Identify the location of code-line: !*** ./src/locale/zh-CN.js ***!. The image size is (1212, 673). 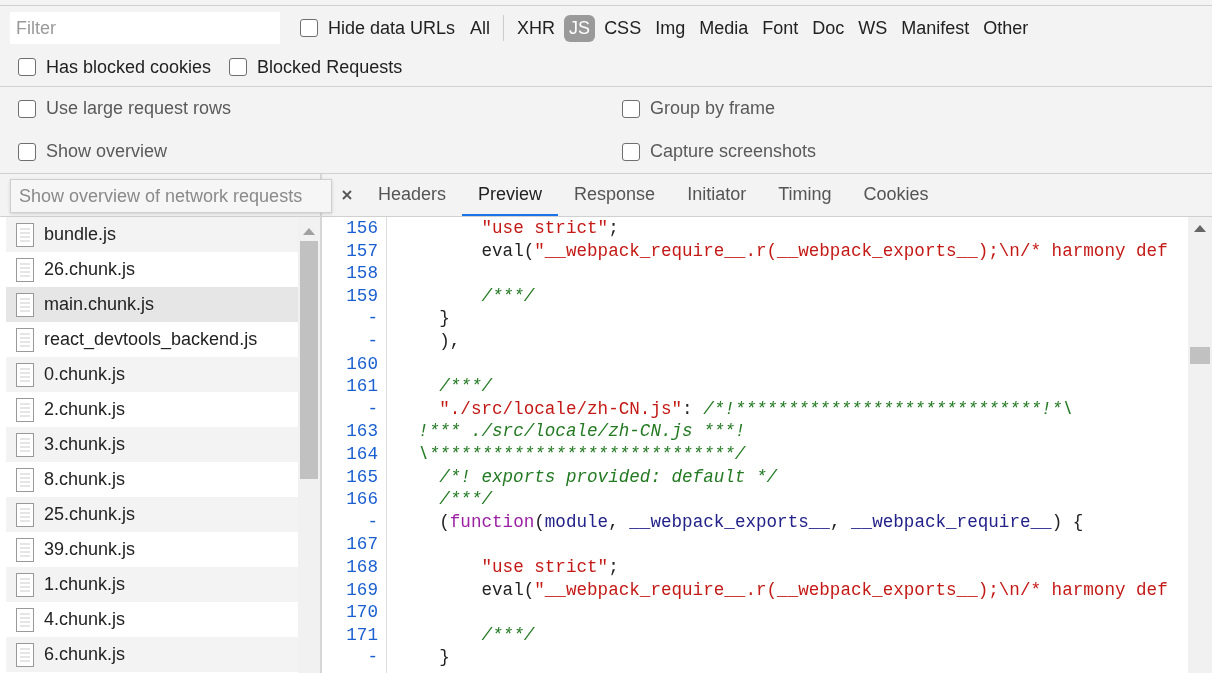
(581, 431).